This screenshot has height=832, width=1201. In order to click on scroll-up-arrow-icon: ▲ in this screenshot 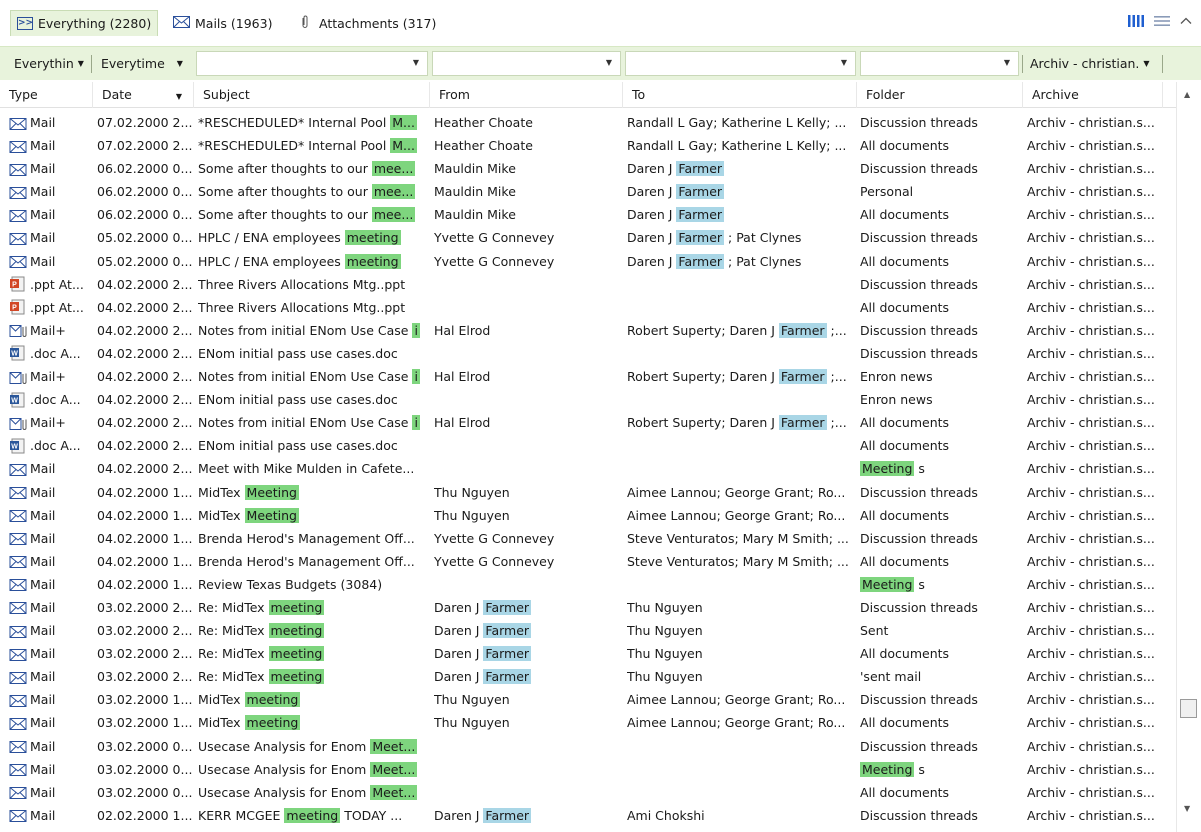, I will do `click(1187, 94)`.